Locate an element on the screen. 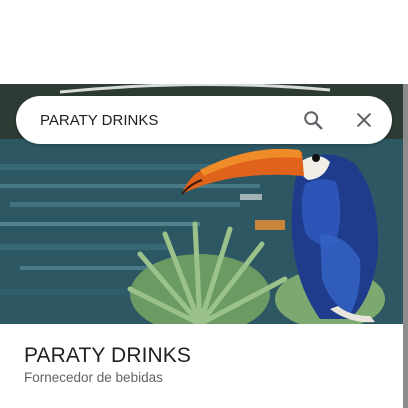  close-icon is located at coordinates (364, 120).